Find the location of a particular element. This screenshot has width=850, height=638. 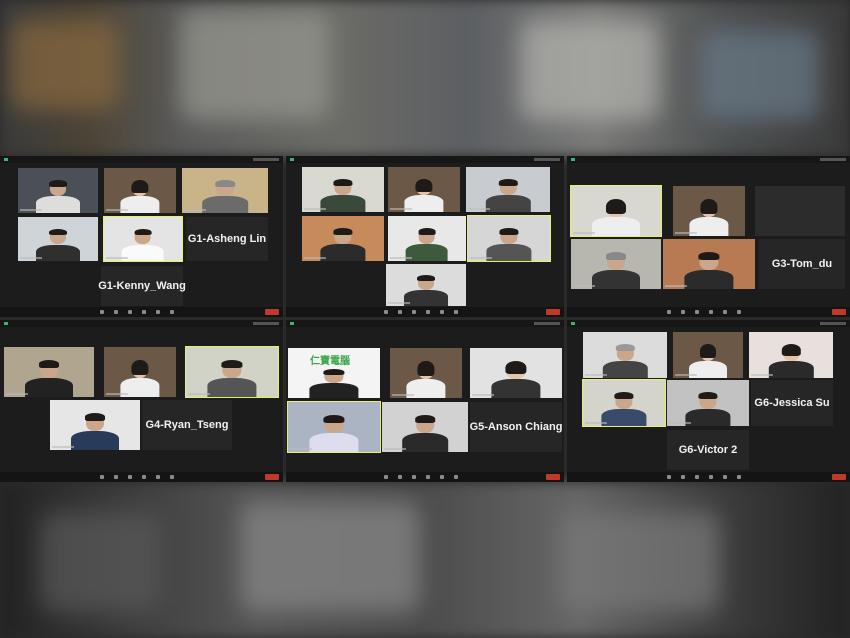

meeting-panel-g3: G3-Tom_du is located at coordinates (708, 236).